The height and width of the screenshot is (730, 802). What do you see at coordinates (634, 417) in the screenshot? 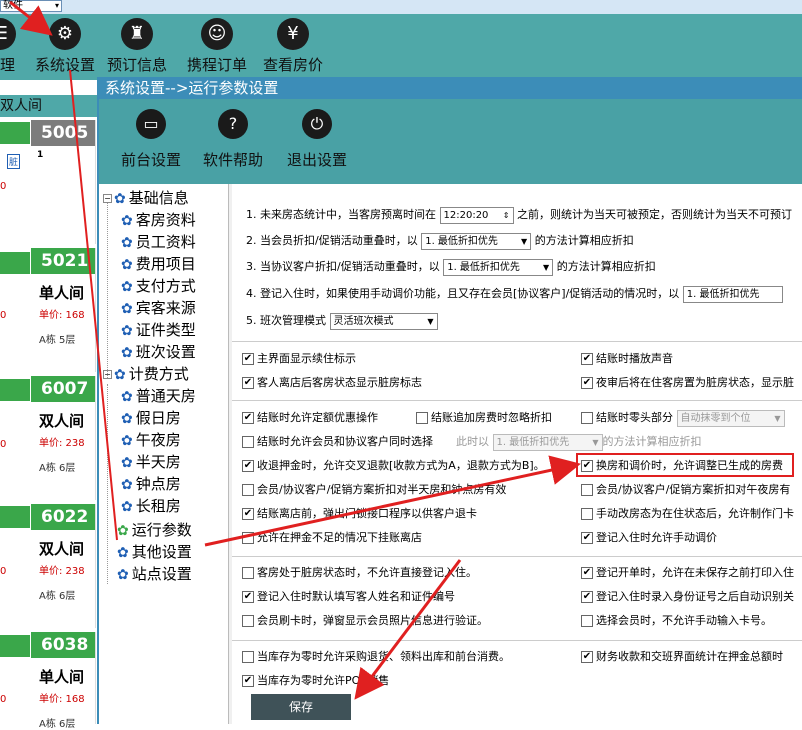
I see `checkbox-label: 结账时零头部分` at bounding box center [634, 417].